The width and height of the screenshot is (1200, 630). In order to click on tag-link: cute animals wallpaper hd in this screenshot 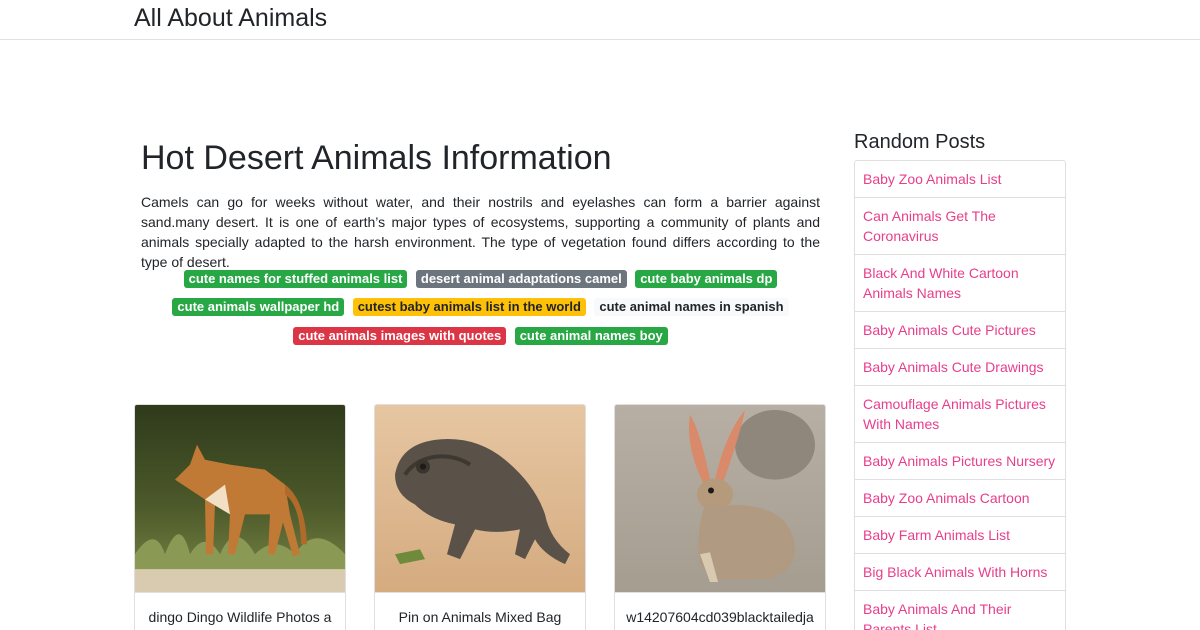, I will do `click(258, 307)`.